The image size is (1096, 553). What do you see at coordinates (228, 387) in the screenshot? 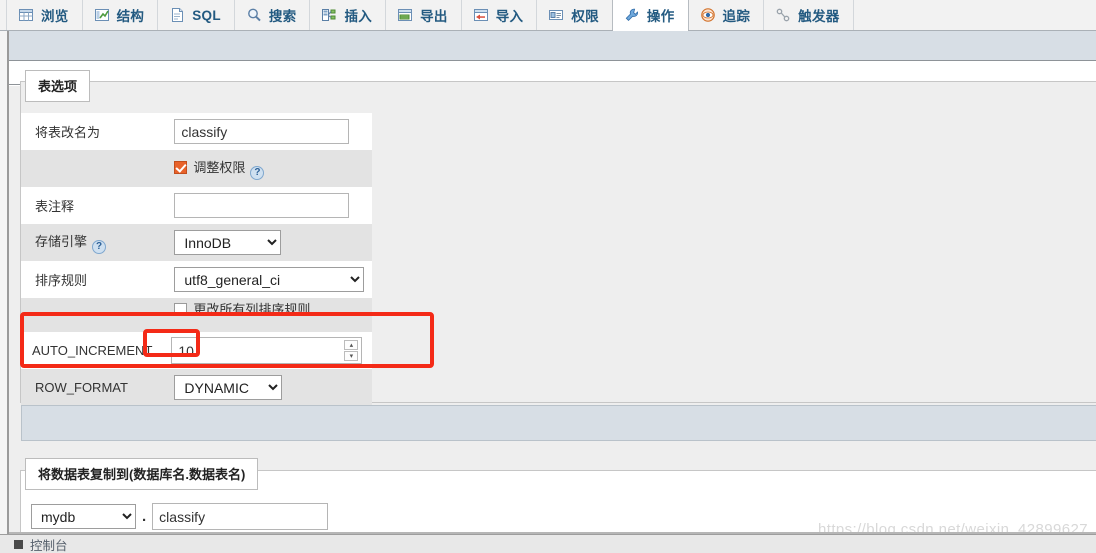
I see `row-format-select: DYNAMIC` at bounding box center [228, 387].